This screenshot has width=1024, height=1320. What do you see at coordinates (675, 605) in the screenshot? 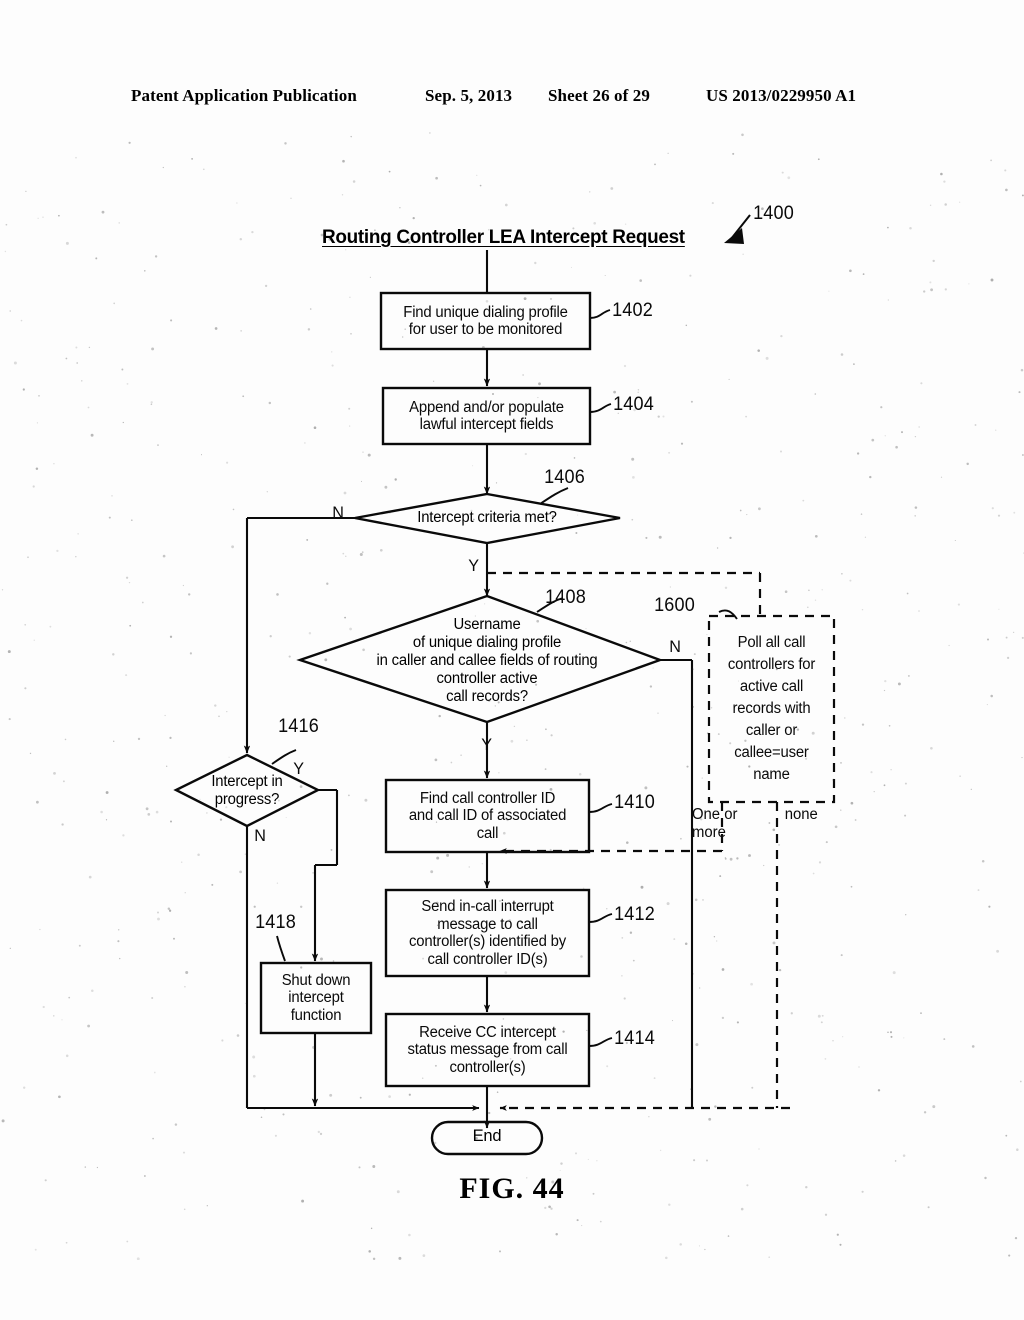
I see `ref-1600: 1600` at bounding box center [675, 605].